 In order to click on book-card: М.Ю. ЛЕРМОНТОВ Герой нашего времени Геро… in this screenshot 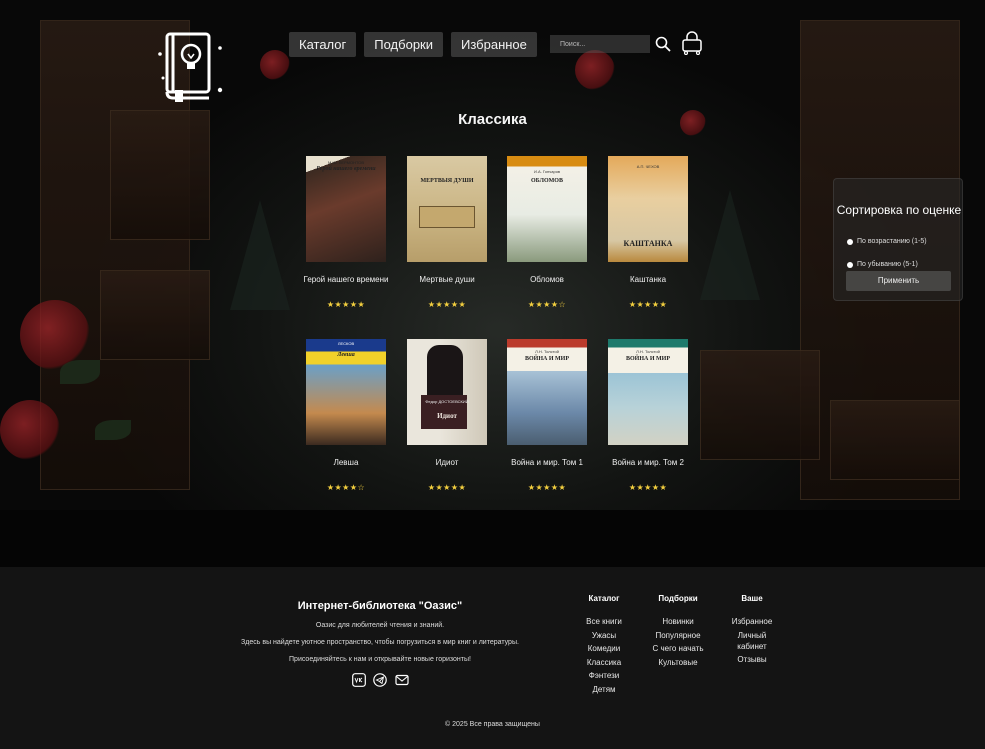, I will do `click(346, 232)`.